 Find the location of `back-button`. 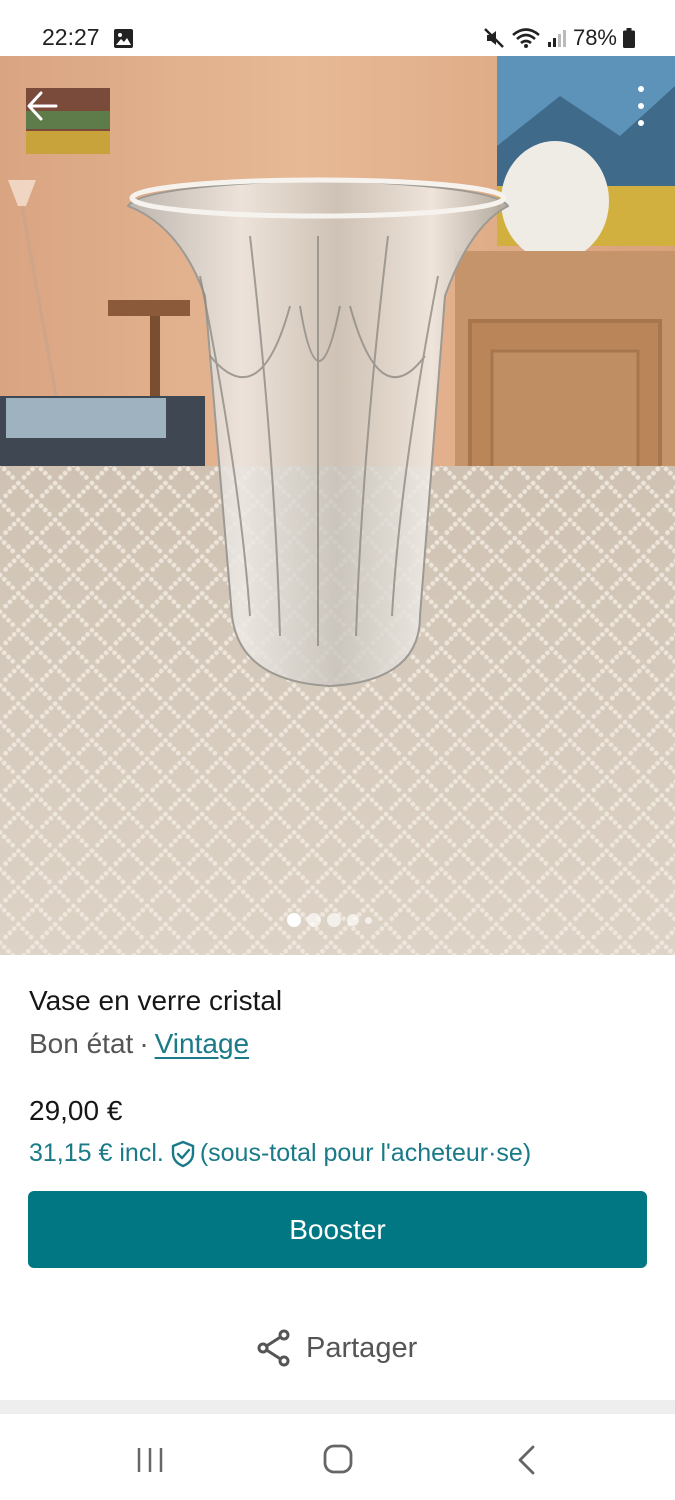

back-button is located at coordinates (42, 106).